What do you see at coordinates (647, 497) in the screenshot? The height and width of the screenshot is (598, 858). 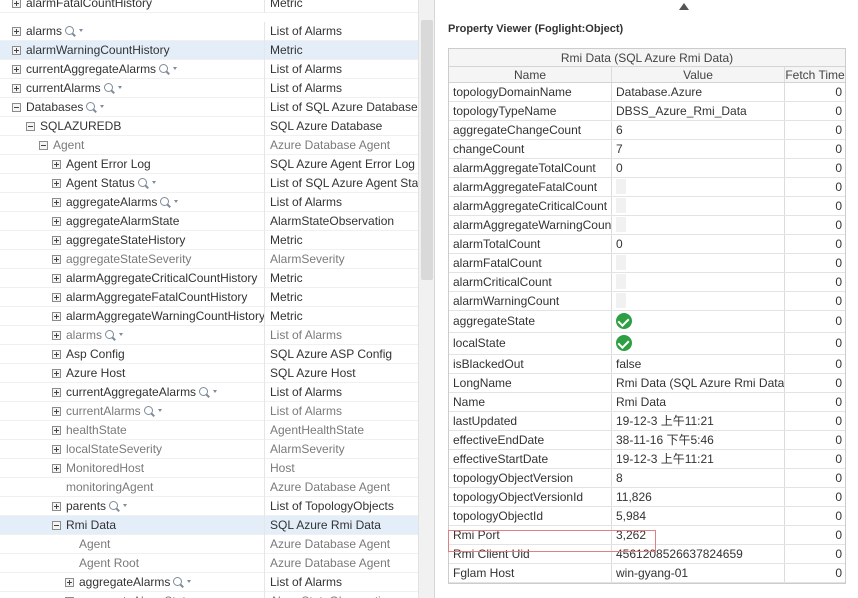 I see `property-row: topologyObjectVersionId 11,826 0` at bounding box center [647, 497].